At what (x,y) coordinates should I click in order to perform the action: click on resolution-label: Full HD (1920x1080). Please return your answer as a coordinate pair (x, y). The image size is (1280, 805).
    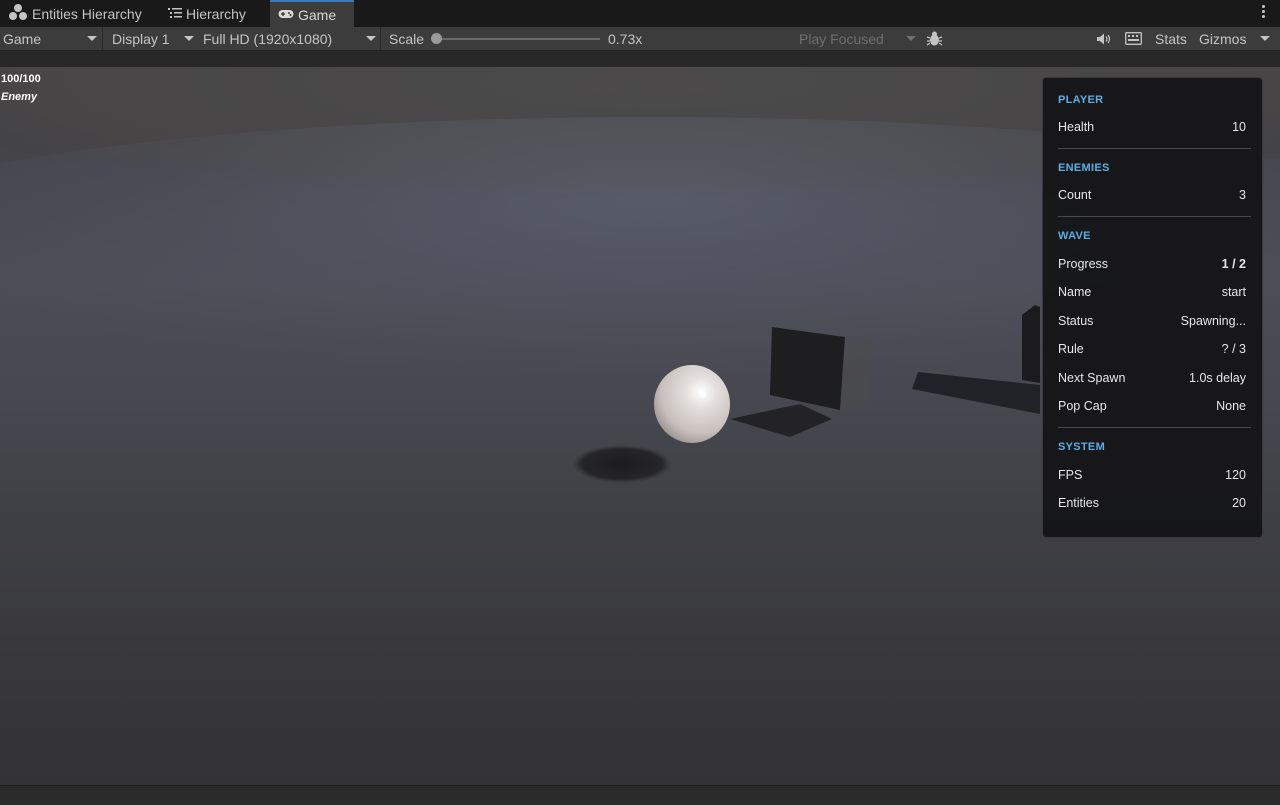
    Looking at the image, I should click on (268, 38).